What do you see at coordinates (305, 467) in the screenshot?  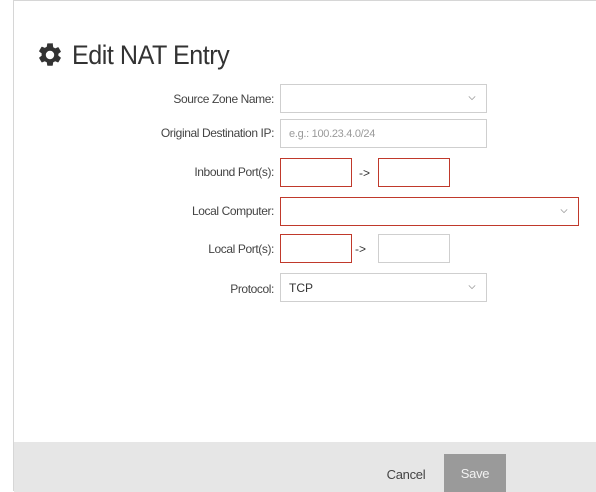 I see `dialog-footer: Cancel Save` at bounding box center [305, 467].